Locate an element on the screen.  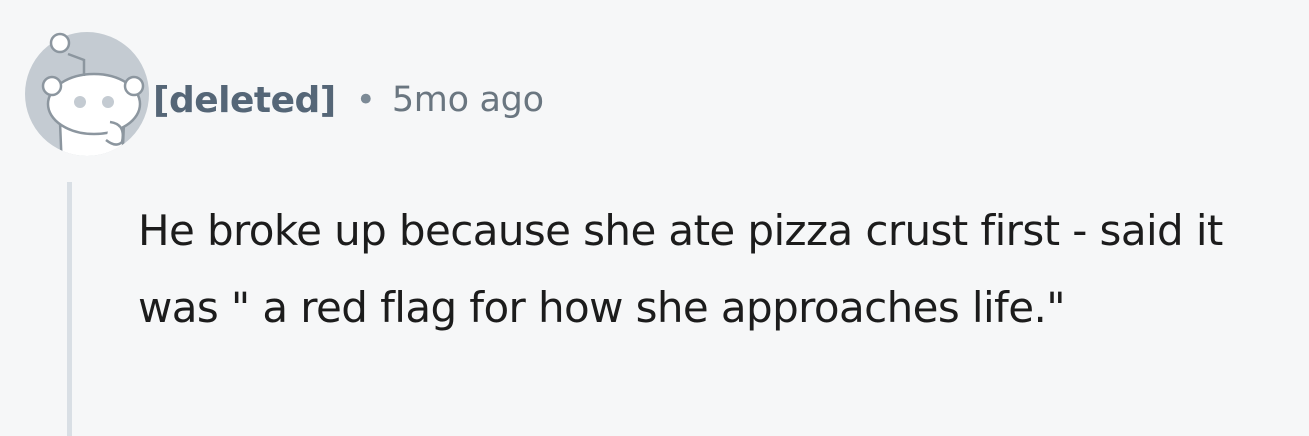
author-username: [deleted] is located at coordinates (244, 100).